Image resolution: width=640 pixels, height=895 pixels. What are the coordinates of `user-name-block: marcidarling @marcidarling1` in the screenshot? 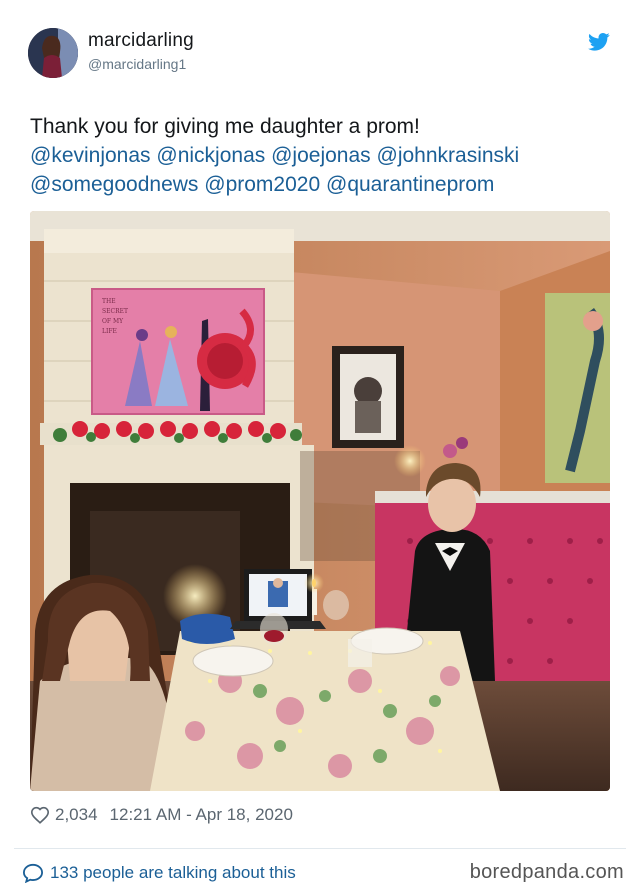 It's located at (141, 51).